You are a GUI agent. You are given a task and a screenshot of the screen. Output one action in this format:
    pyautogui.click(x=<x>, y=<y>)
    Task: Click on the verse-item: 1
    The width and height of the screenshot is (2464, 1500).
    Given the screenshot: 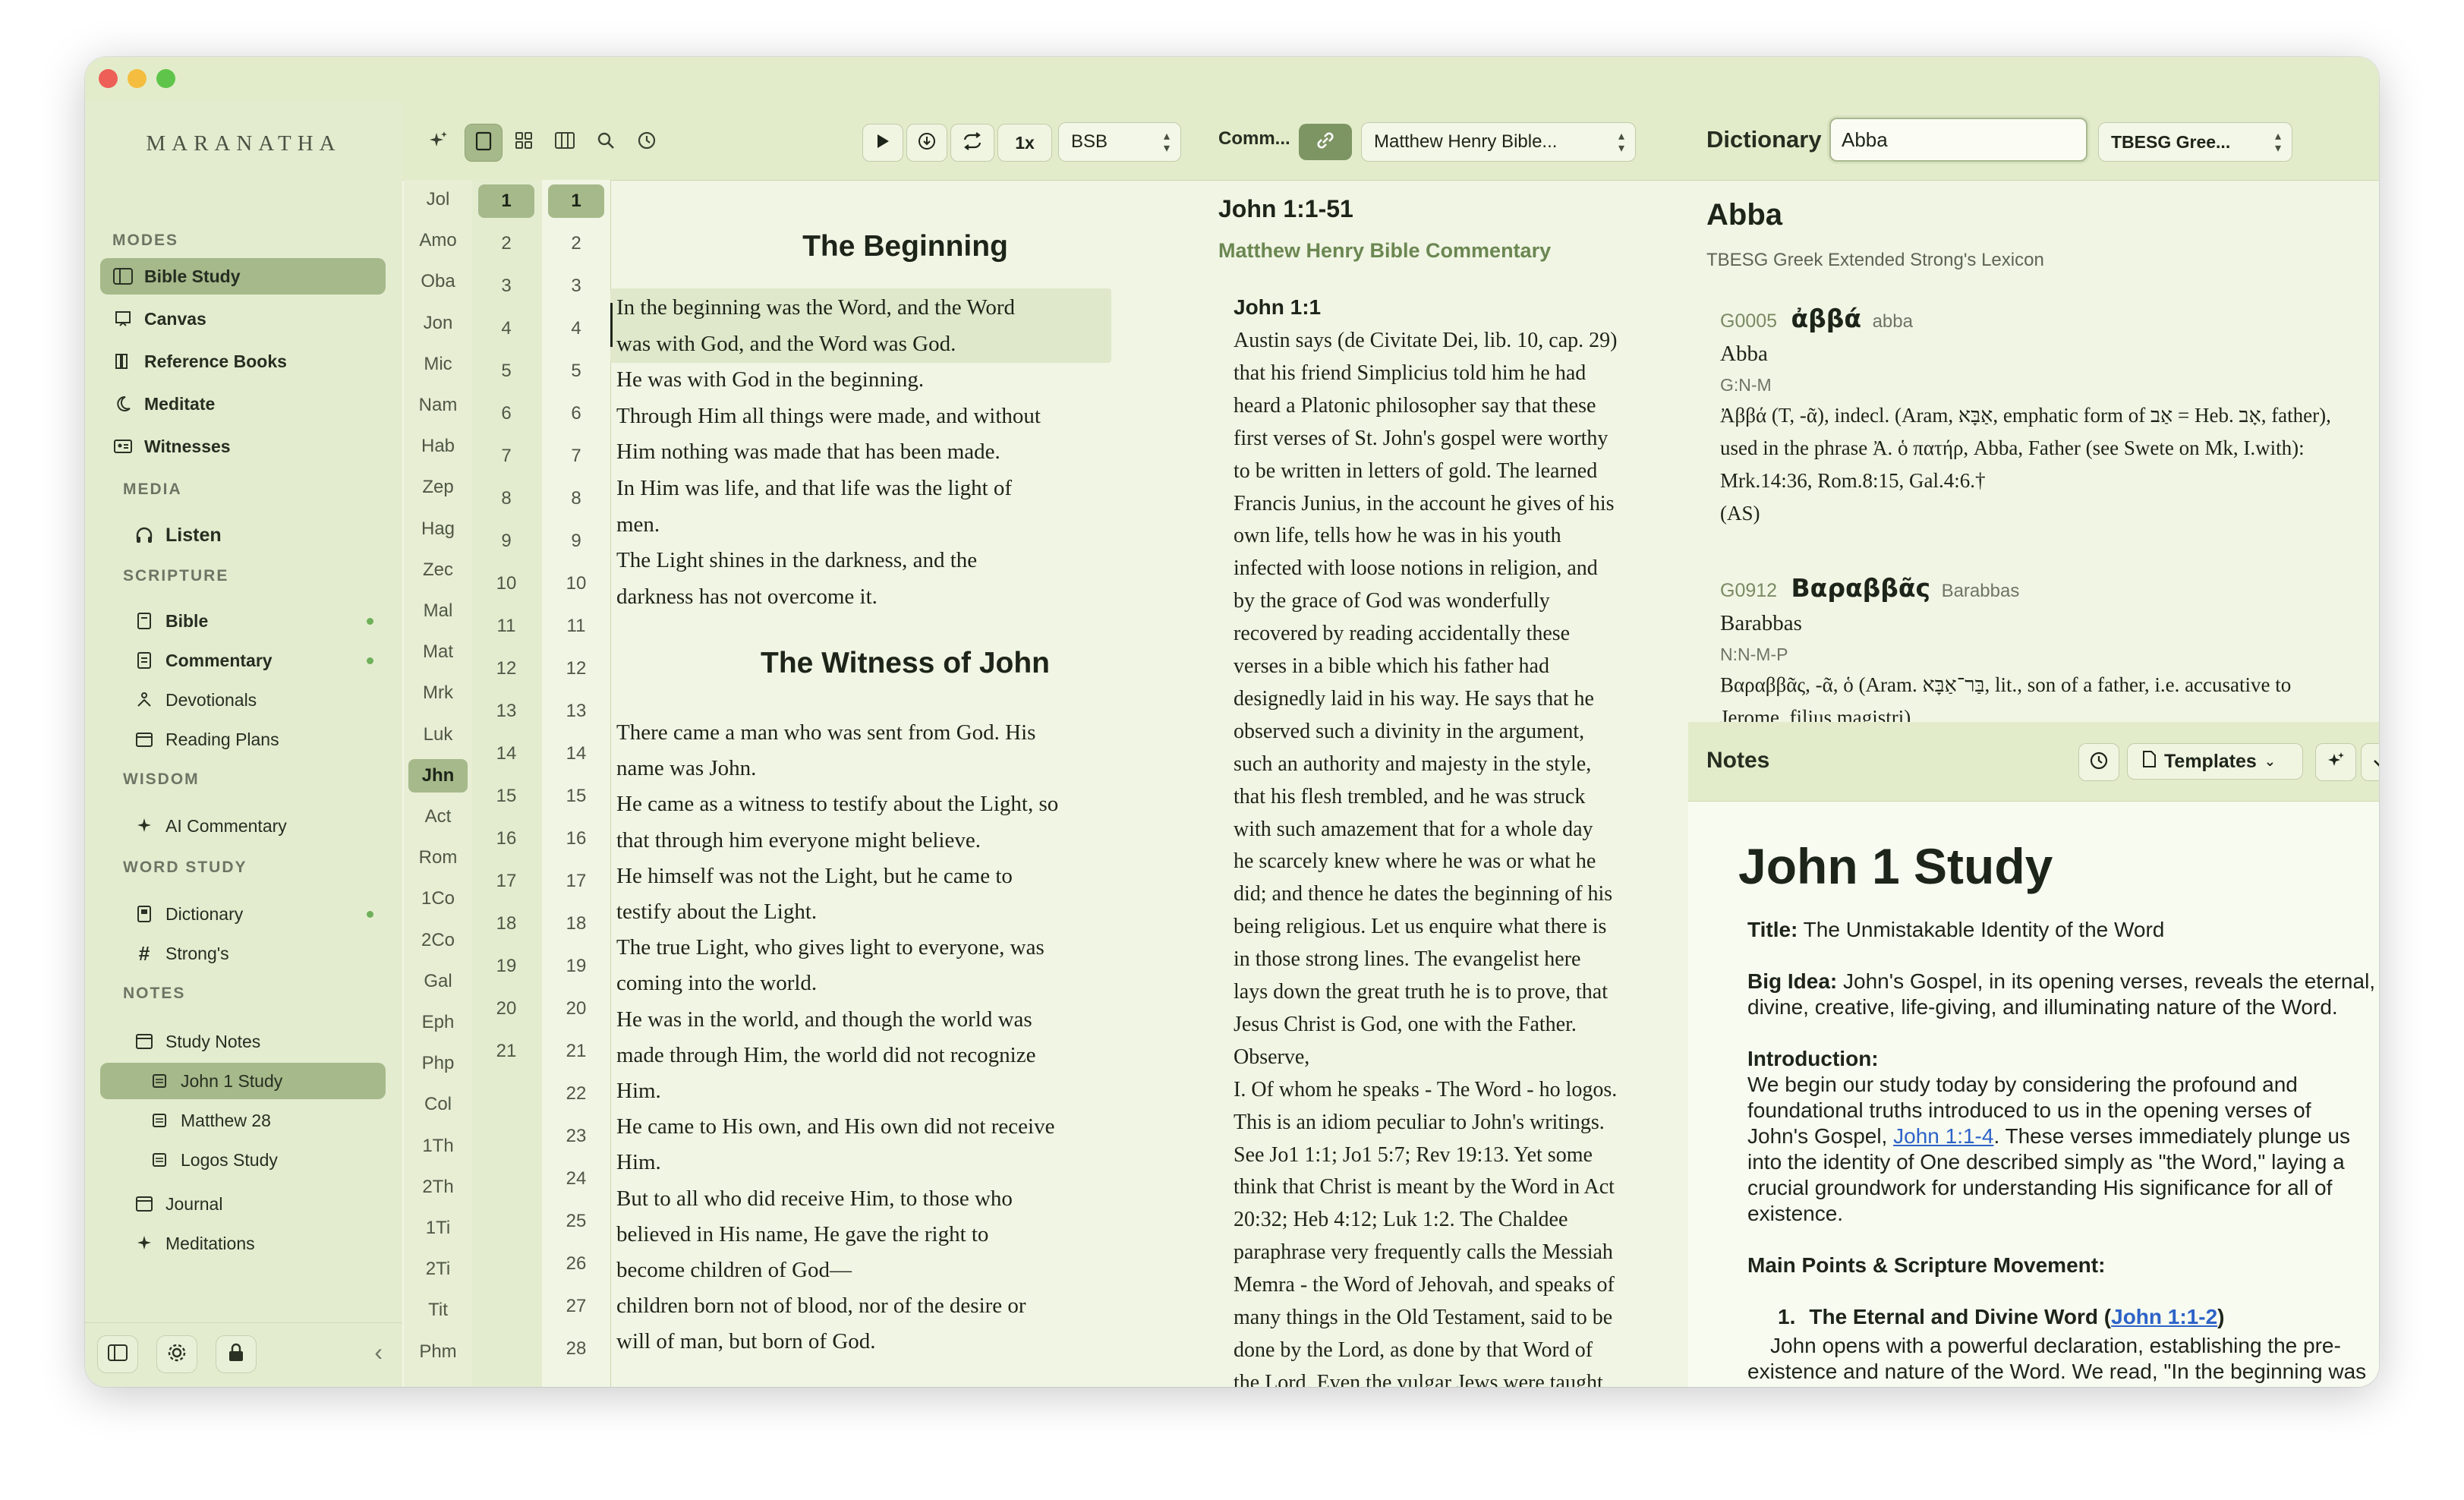 What is the action you would take?
    pyautogui.click(x=576, y=201)
    